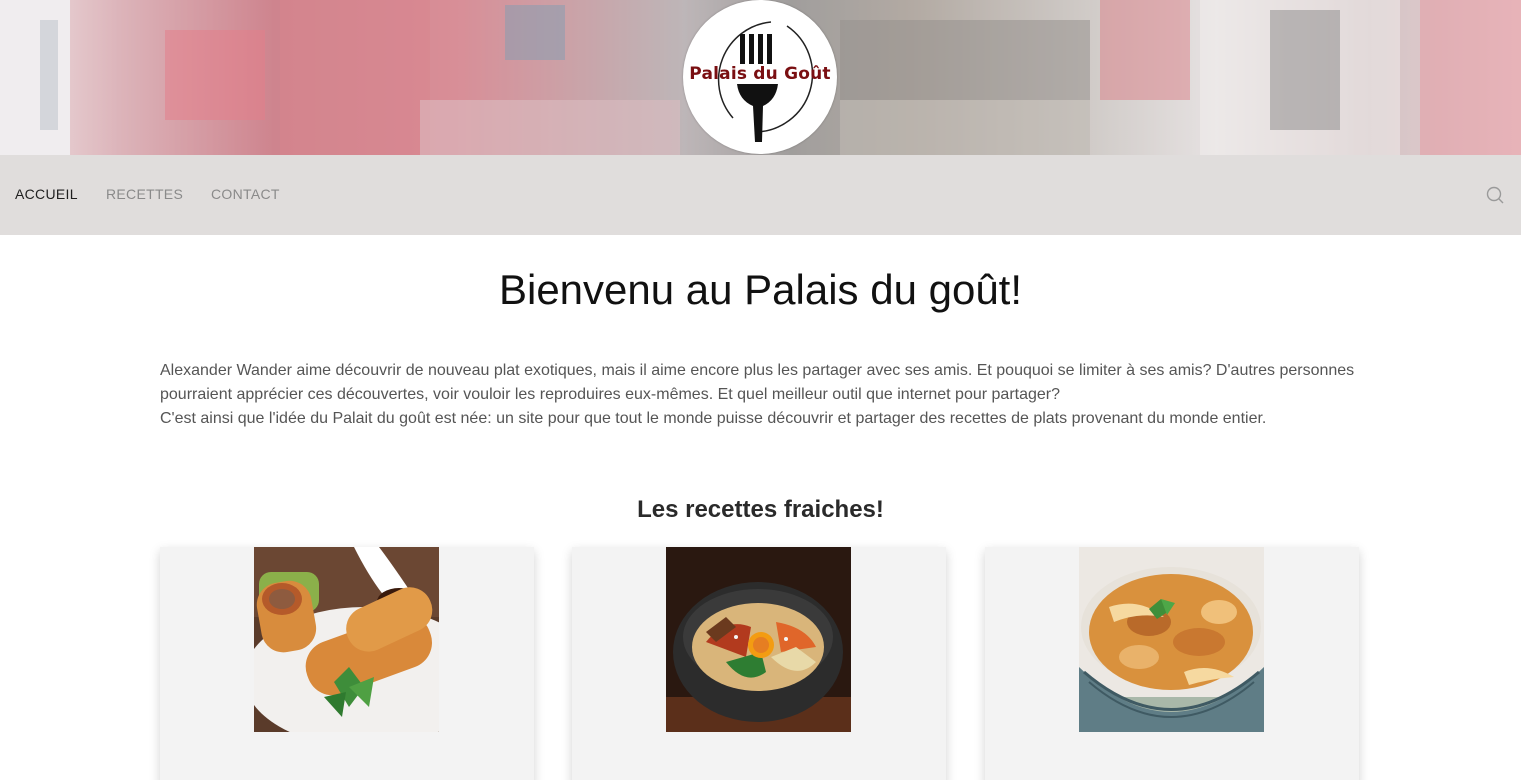 The height and width of the screenshot is (780, 1521). Describe the element at coordinates (144, 194) in the screenshot. I see `nav-item-recettes: RECETTES` at that location.